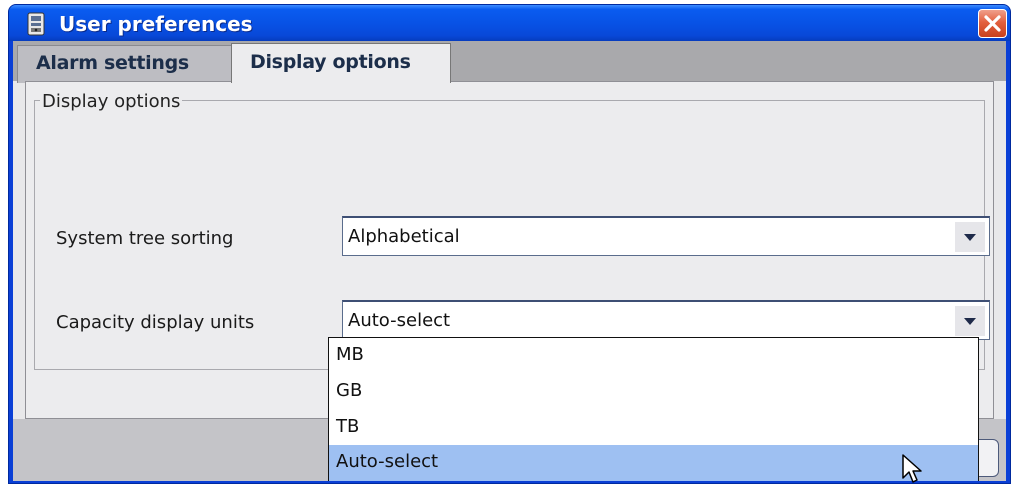  What do you see at coordinates (155, 322) in the screenshot?
I see `capacity-label: Capacity display units` at bounding box center [155, 322].